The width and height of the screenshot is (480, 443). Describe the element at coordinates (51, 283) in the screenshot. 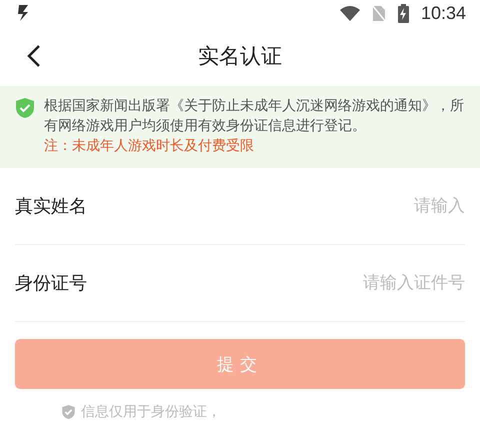

I see `field-label: 身份证号` at that location.